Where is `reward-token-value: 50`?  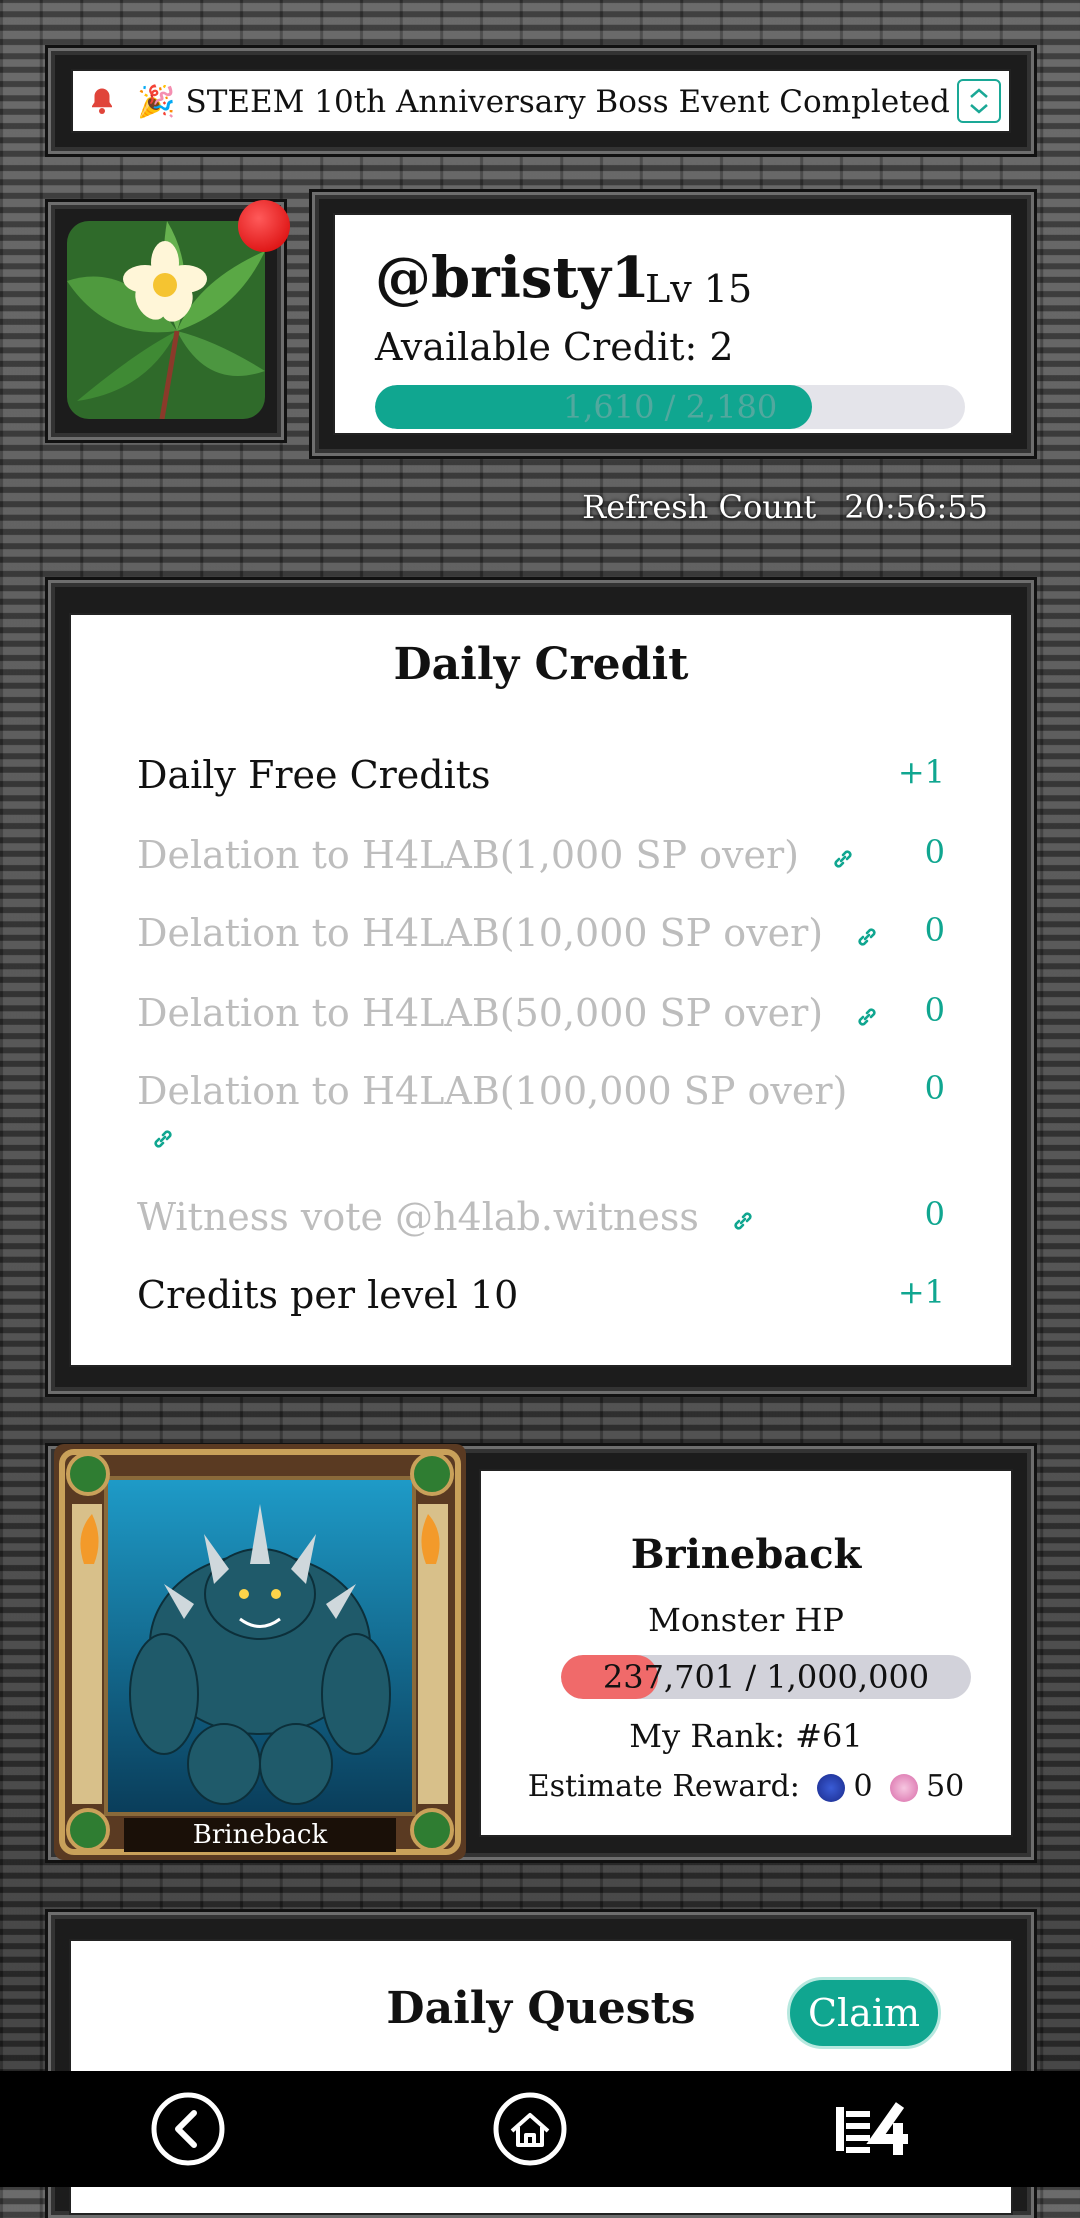
reward-token-value: 50 is located at coordinates (945, 1786).